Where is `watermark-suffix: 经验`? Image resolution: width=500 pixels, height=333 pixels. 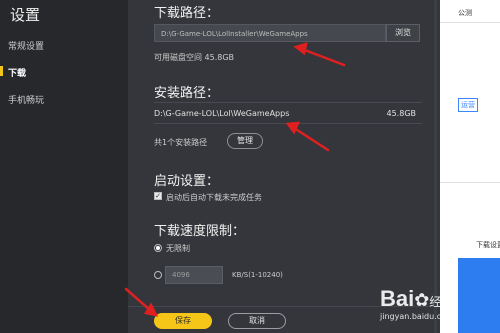
watermark-suffix: 经验 is located at coordinates (441, 302).